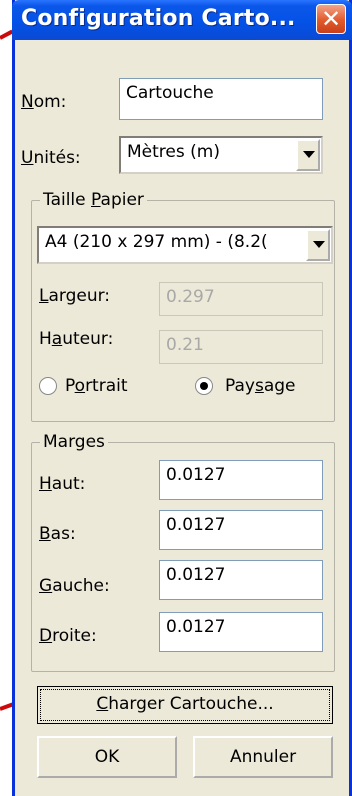 The height and width of the screenshot is (796, 352). What do you see at coordinates (76, 339) in the screenshot?
I see `hauteur-label: Hauteur:` at bounding box center [76, 339].